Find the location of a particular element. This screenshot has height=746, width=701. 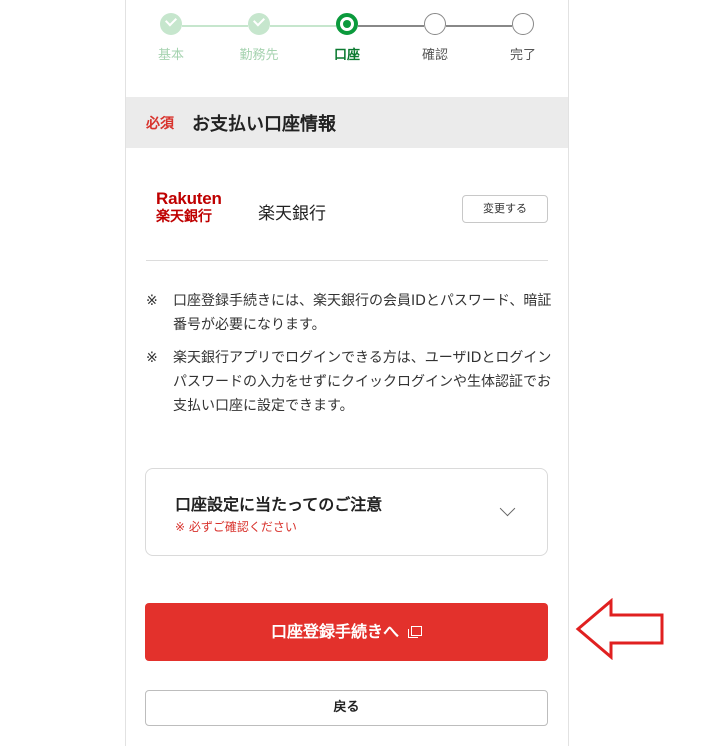

current-step-icon is located at coordinates (347, 24).